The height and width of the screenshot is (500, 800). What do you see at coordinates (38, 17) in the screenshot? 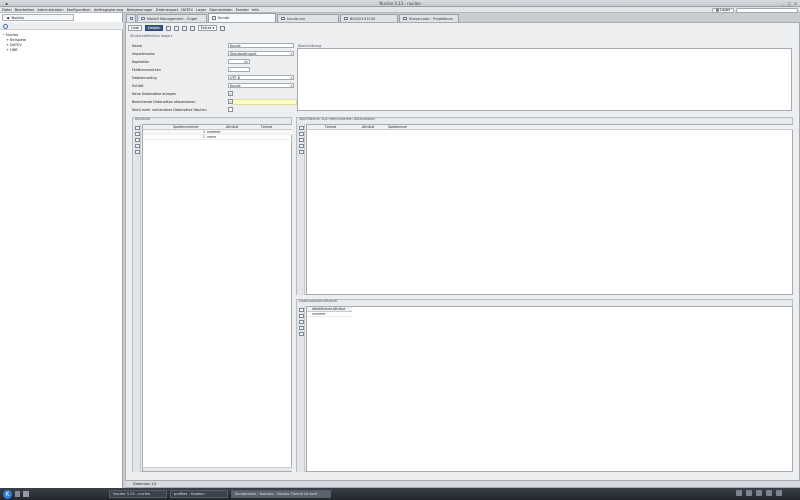
I see `navigator-tab: ▪ Nucleo` at bounding box center [38, 17].